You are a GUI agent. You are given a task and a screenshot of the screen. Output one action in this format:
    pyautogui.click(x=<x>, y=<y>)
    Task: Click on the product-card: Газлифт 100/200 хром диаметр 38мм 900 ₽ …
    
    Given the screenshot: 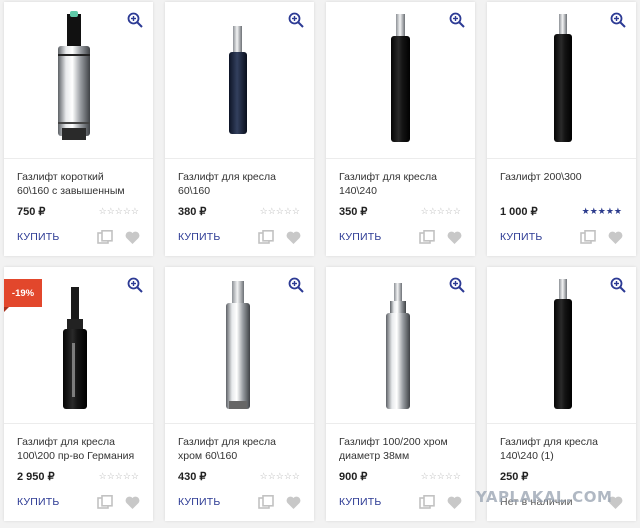 What is the action you would take?
    pyautogui.click(x=400, y=394)
    